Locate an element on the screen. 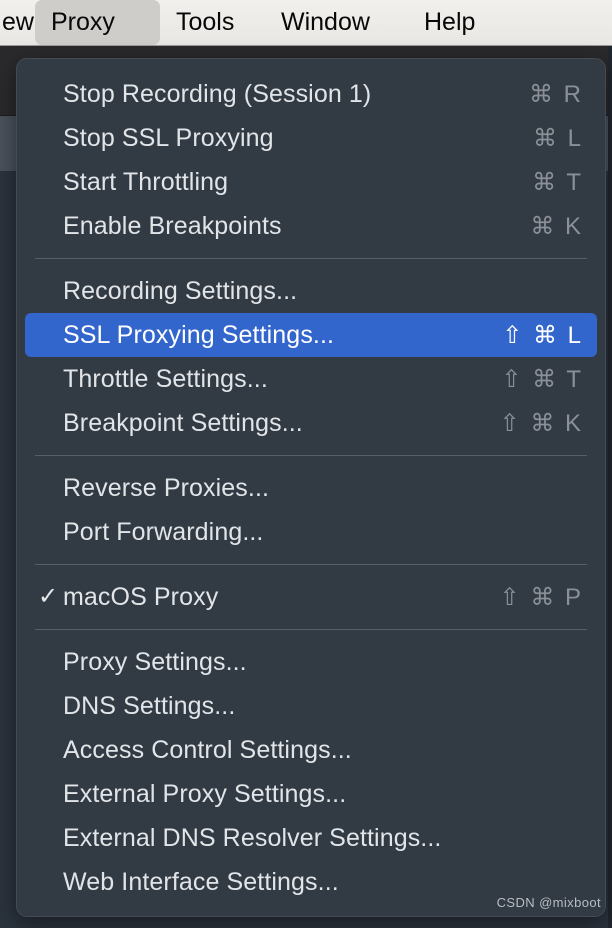  menu-item-label: Stop SSL Proxying is located at coordinates (168, 137).